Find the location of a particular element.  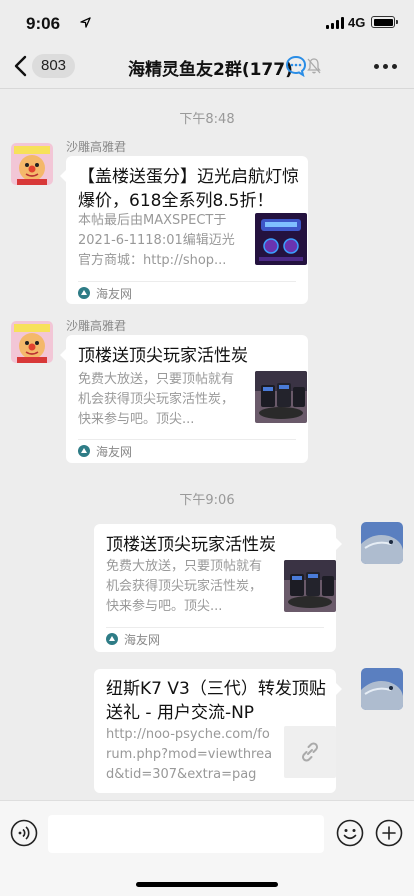

battery-icon is located at coordinates (384, 22).